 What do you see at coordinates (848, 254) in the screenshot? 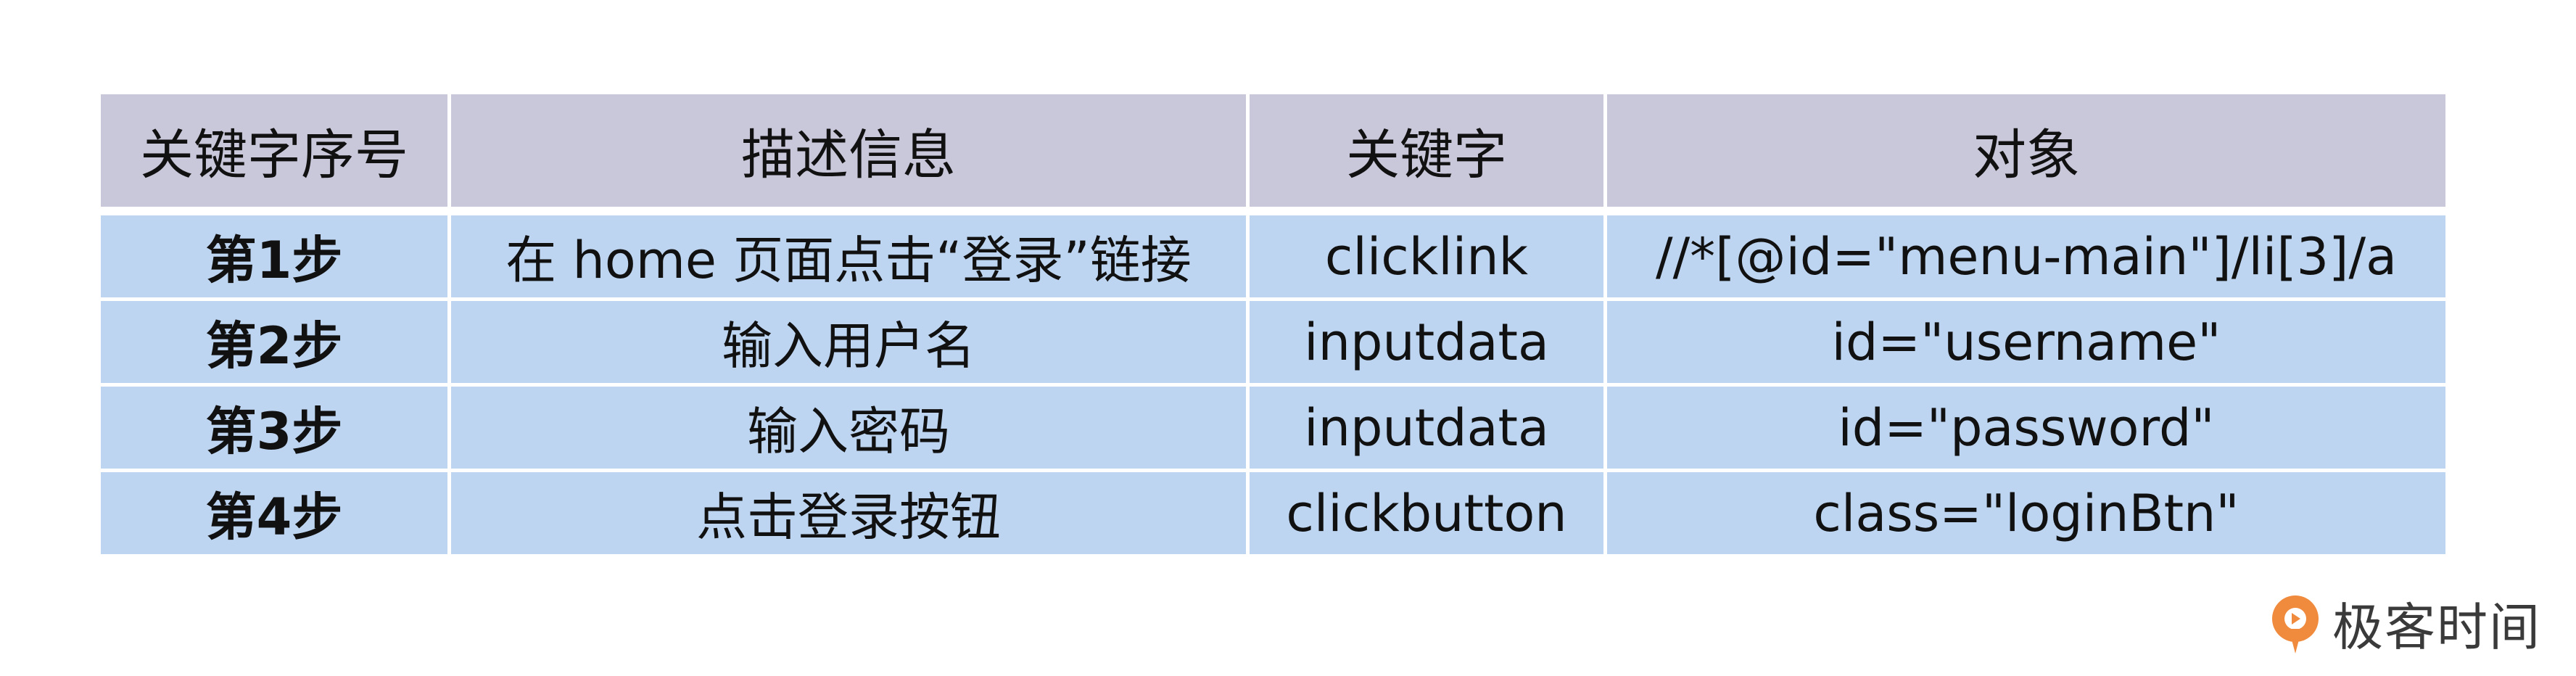
I see `description-cell: 在 home 页面点击“登录”链接` at bounding box center [848, 254].